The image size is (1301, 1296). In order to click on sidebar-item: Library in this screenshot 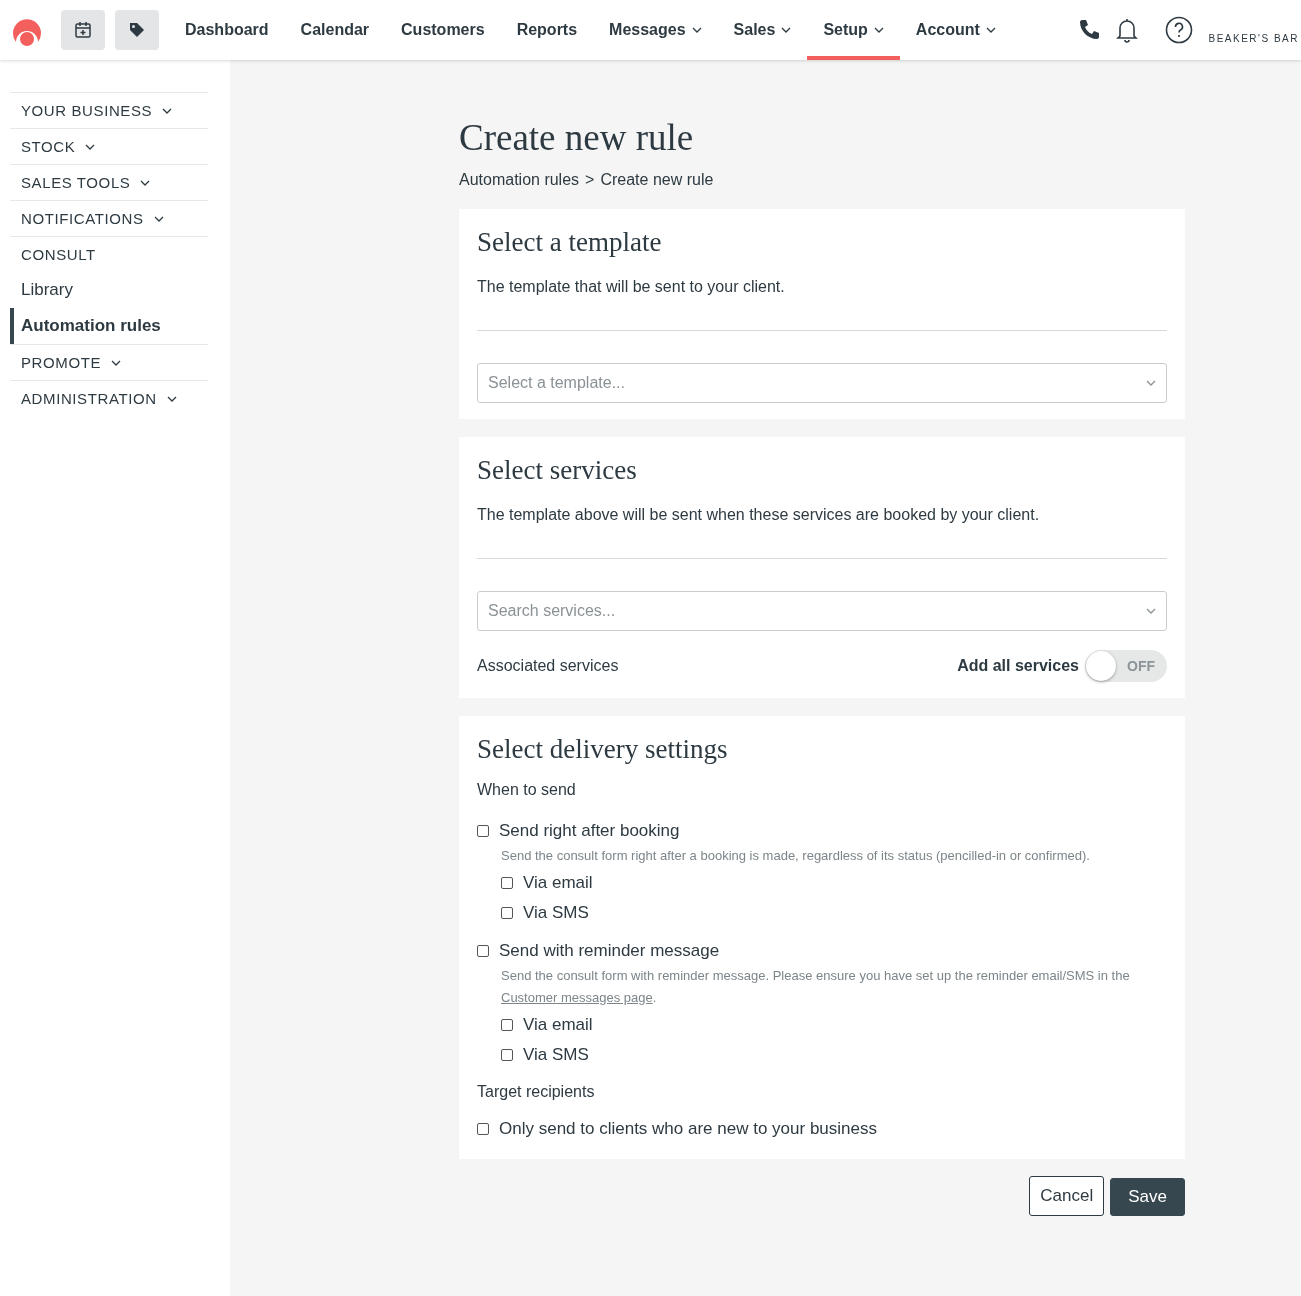, I will do `click(109, 290)`.